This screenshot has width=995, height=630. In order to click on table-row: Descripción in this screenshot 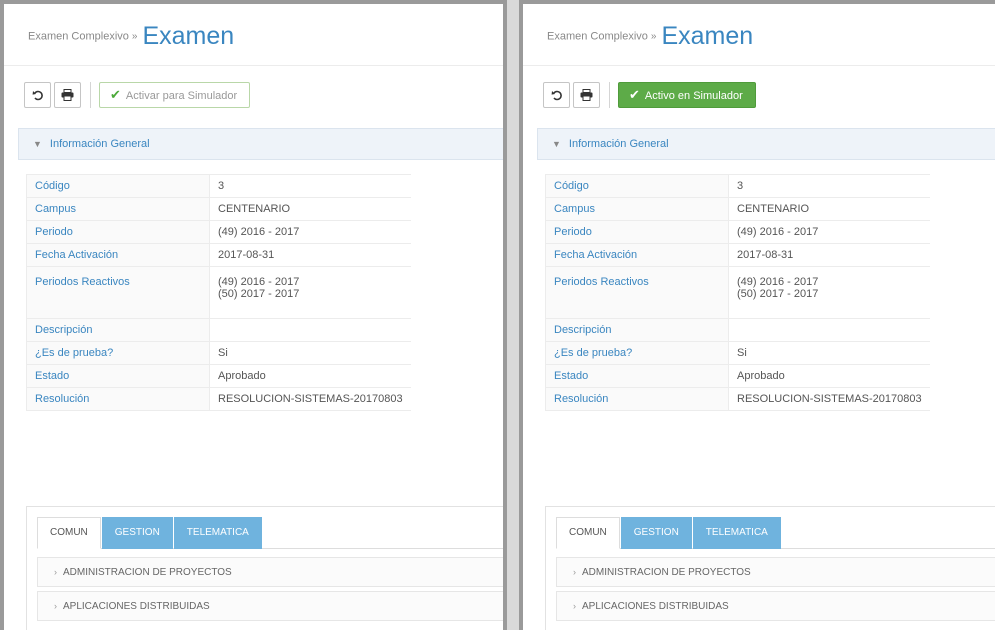, I will do `click(737, 330)`.